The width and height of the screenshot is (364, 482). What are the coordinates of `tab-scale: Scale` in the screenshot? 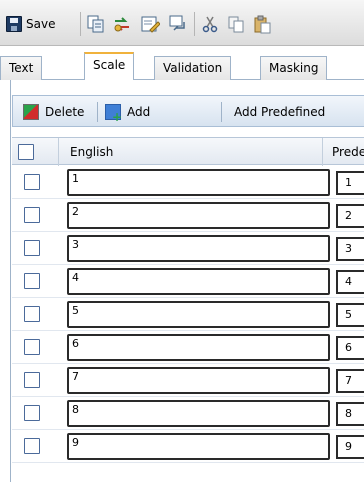 It's located at (109, 66).